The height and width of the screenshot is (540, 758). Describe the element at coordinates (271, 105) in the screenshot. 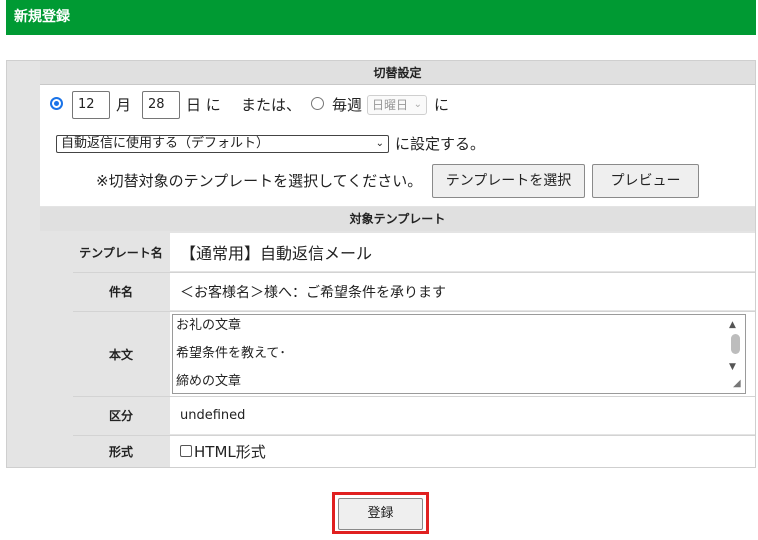

I see `or-label: または、` at that location.